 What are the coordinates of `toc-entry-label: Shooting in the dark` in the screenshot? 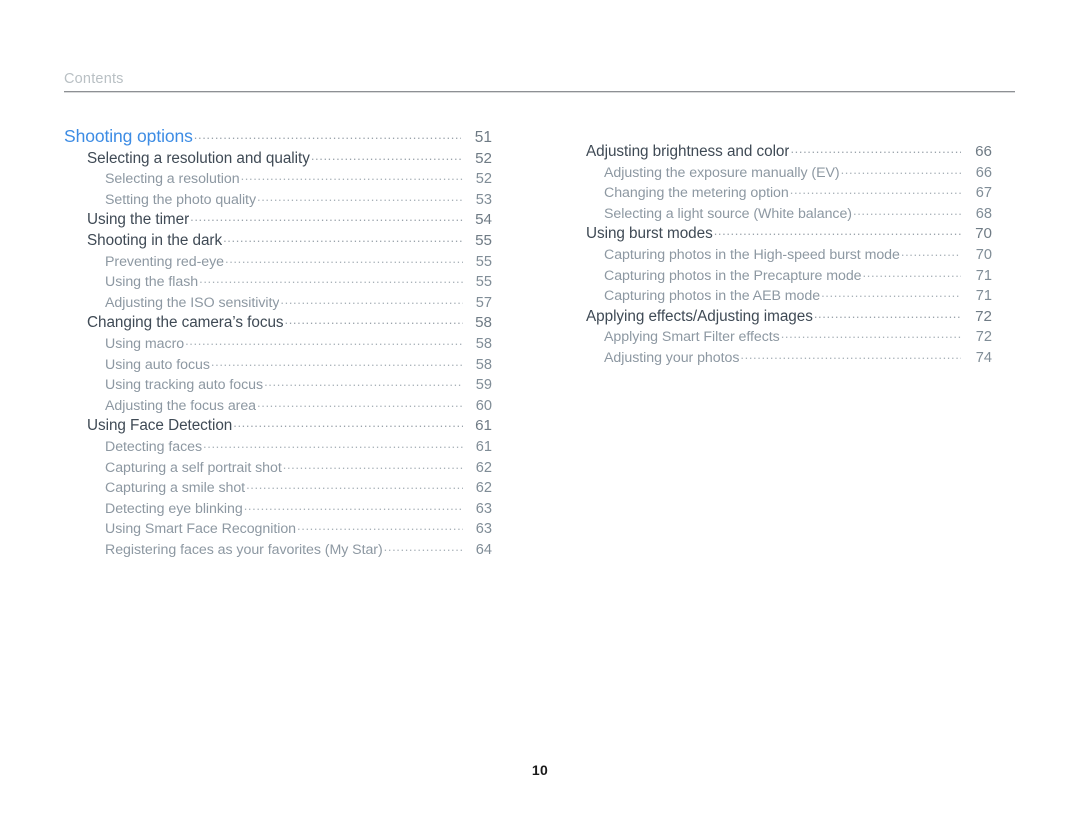 It's located at (155, 240).